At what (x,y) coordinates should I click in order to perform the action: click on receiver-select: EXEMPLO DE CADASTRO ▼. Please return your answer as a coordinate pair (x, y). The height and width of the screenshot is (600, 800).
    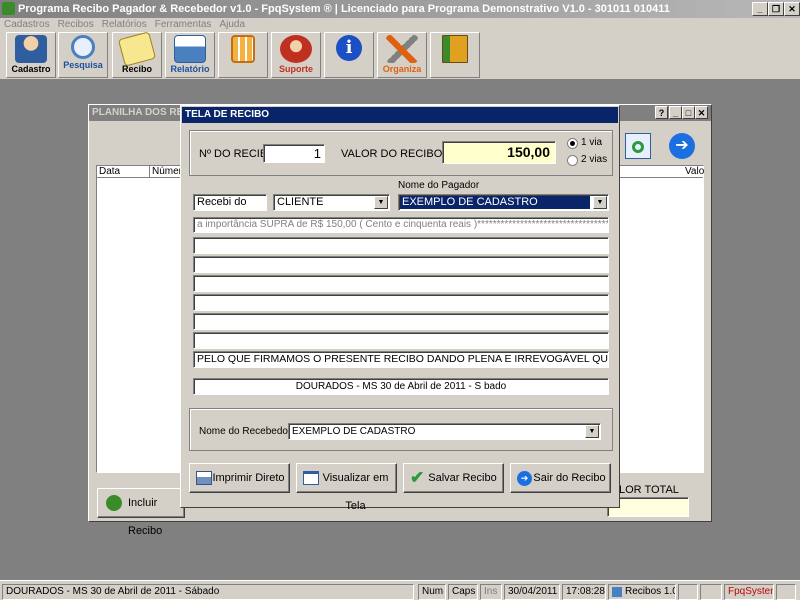
    Looking at the image, I should click on (444, 431).